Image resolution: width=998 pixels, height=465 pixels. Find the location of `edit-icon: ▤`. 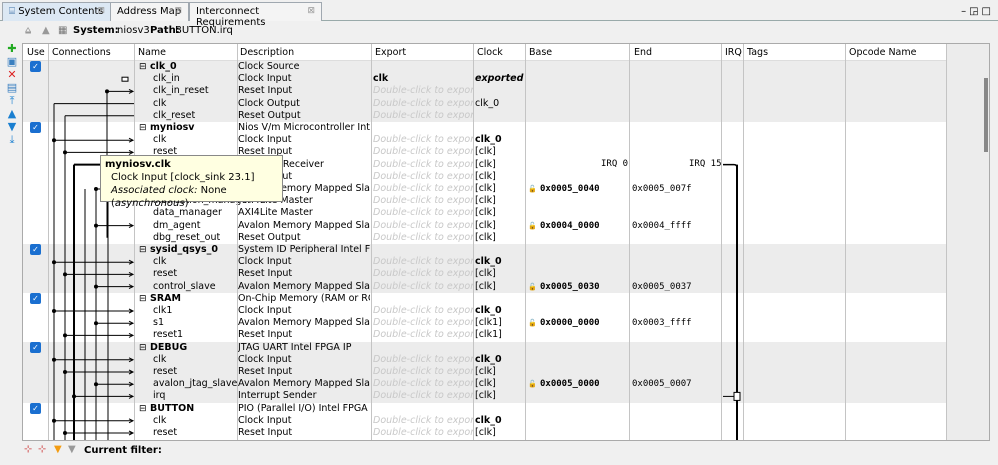

edit-icon: ▤ is located at coordinates (12, 87).